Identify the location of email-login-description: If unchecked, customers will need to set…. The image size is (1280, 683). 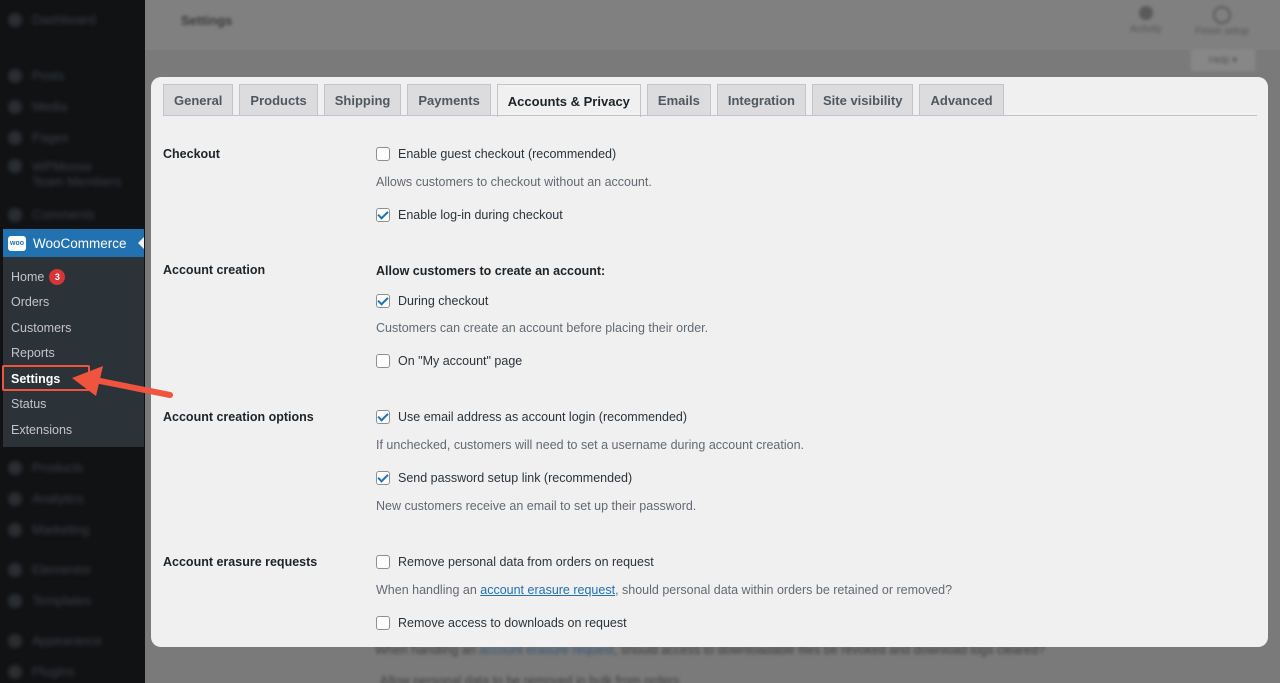
(590, 445).